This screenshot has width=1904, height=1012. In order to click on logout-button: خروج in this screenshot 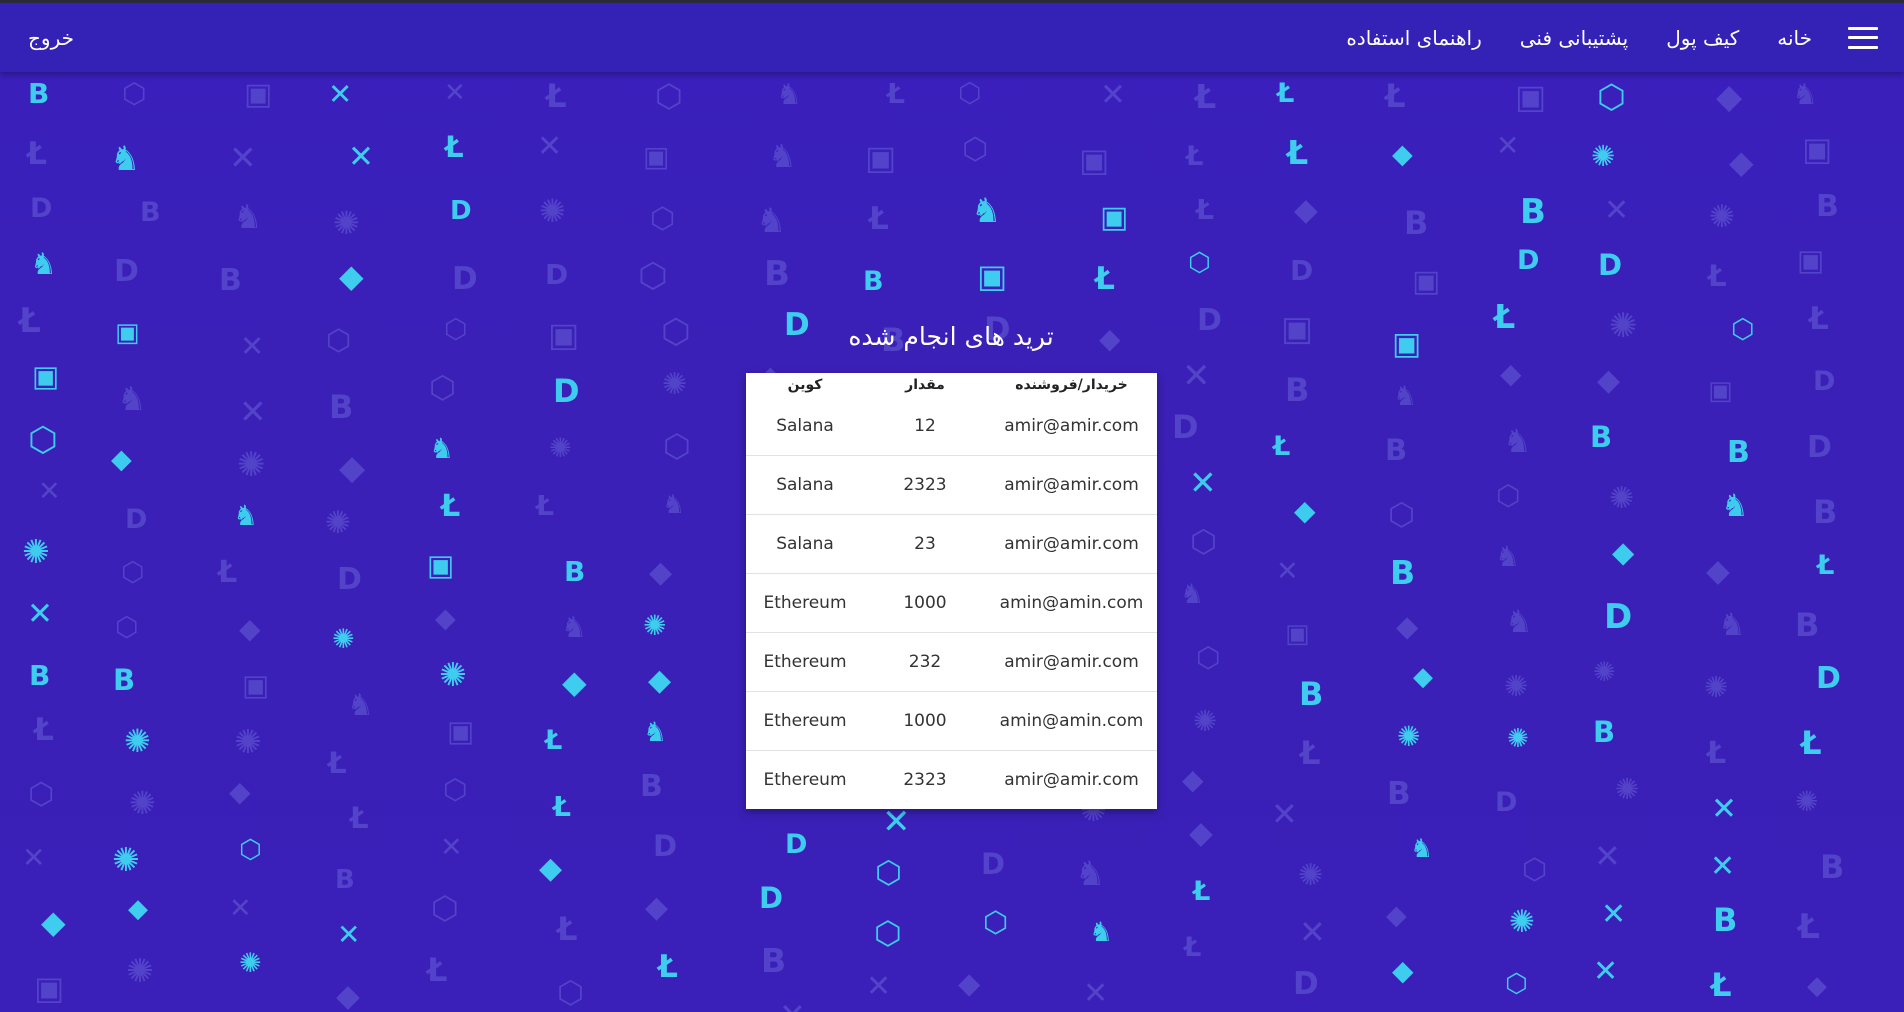, I will do `click(51, 37)`.